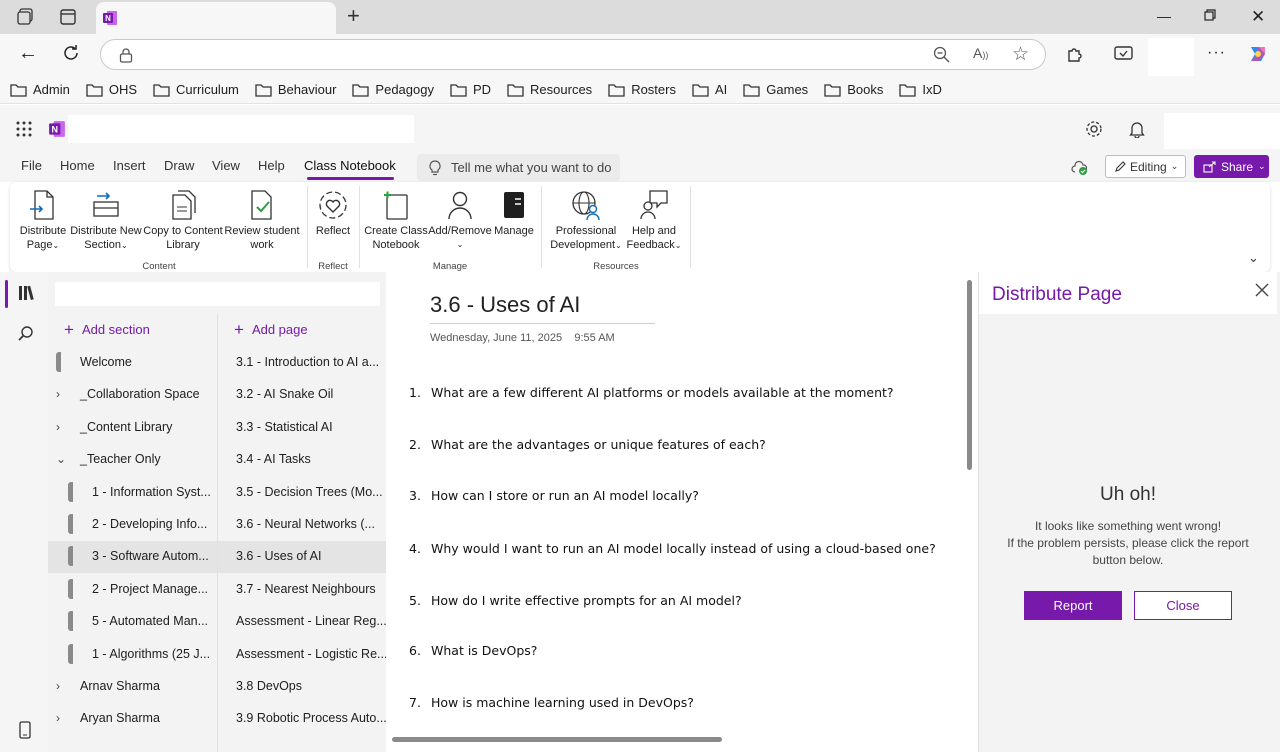 This screenshot has width=1280, height=752. What do you see at coordinates (24, 129) in the screenshot?
I see `app-launcher-icon` at bounding box center [24, 129].